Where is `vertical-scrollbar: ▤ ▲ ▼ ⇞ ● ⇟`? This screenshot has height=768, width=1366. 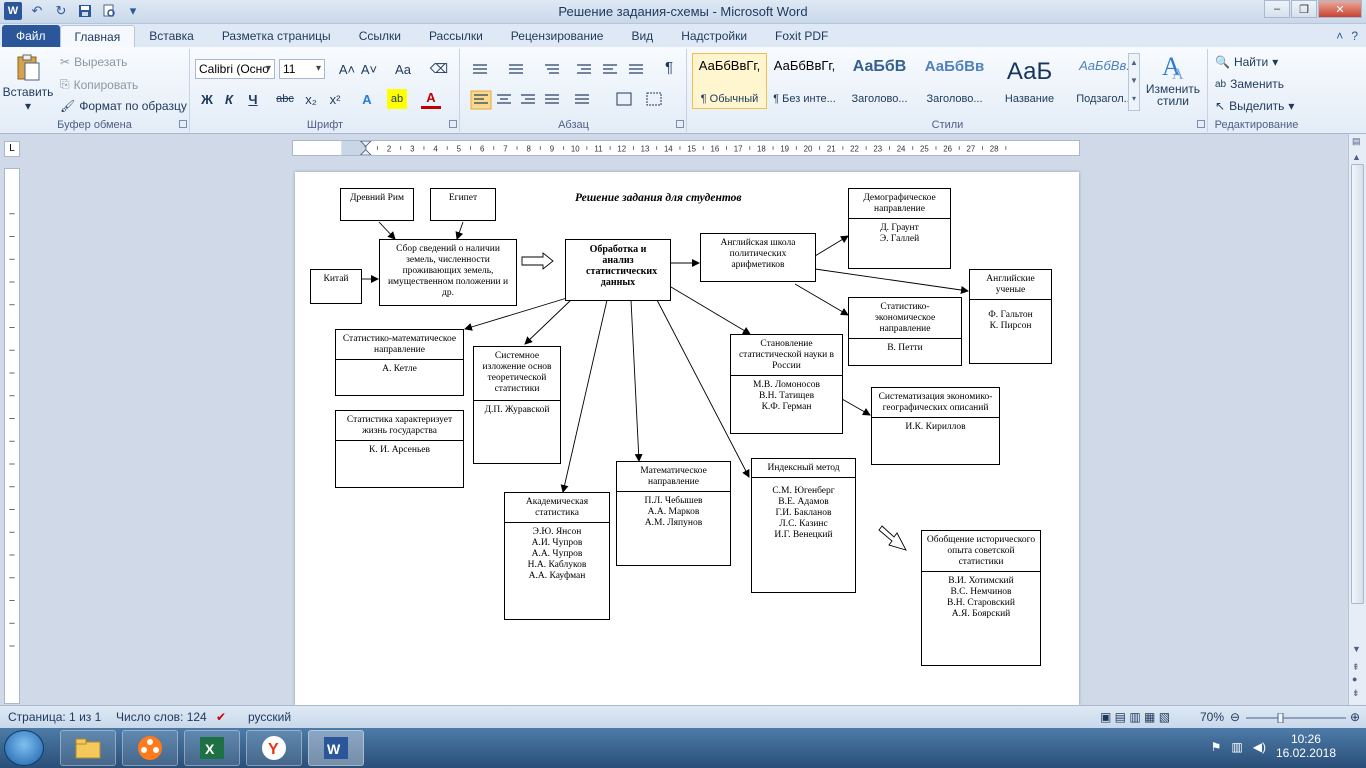 vertical-scrollbar: ▤ ▲ ▼ ⇞ ● ⇟ is located at coordinates (1357, 419).